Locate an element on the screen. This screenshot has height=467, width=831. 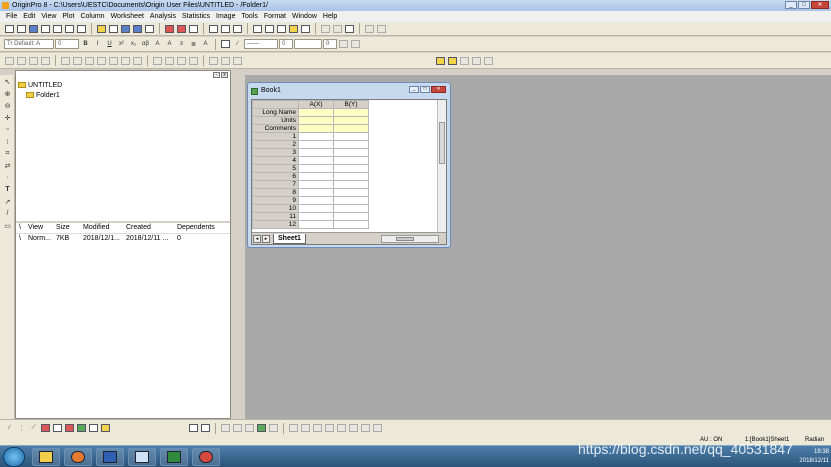
pointer-icon: ↖ is located at coordinates (7, 81).